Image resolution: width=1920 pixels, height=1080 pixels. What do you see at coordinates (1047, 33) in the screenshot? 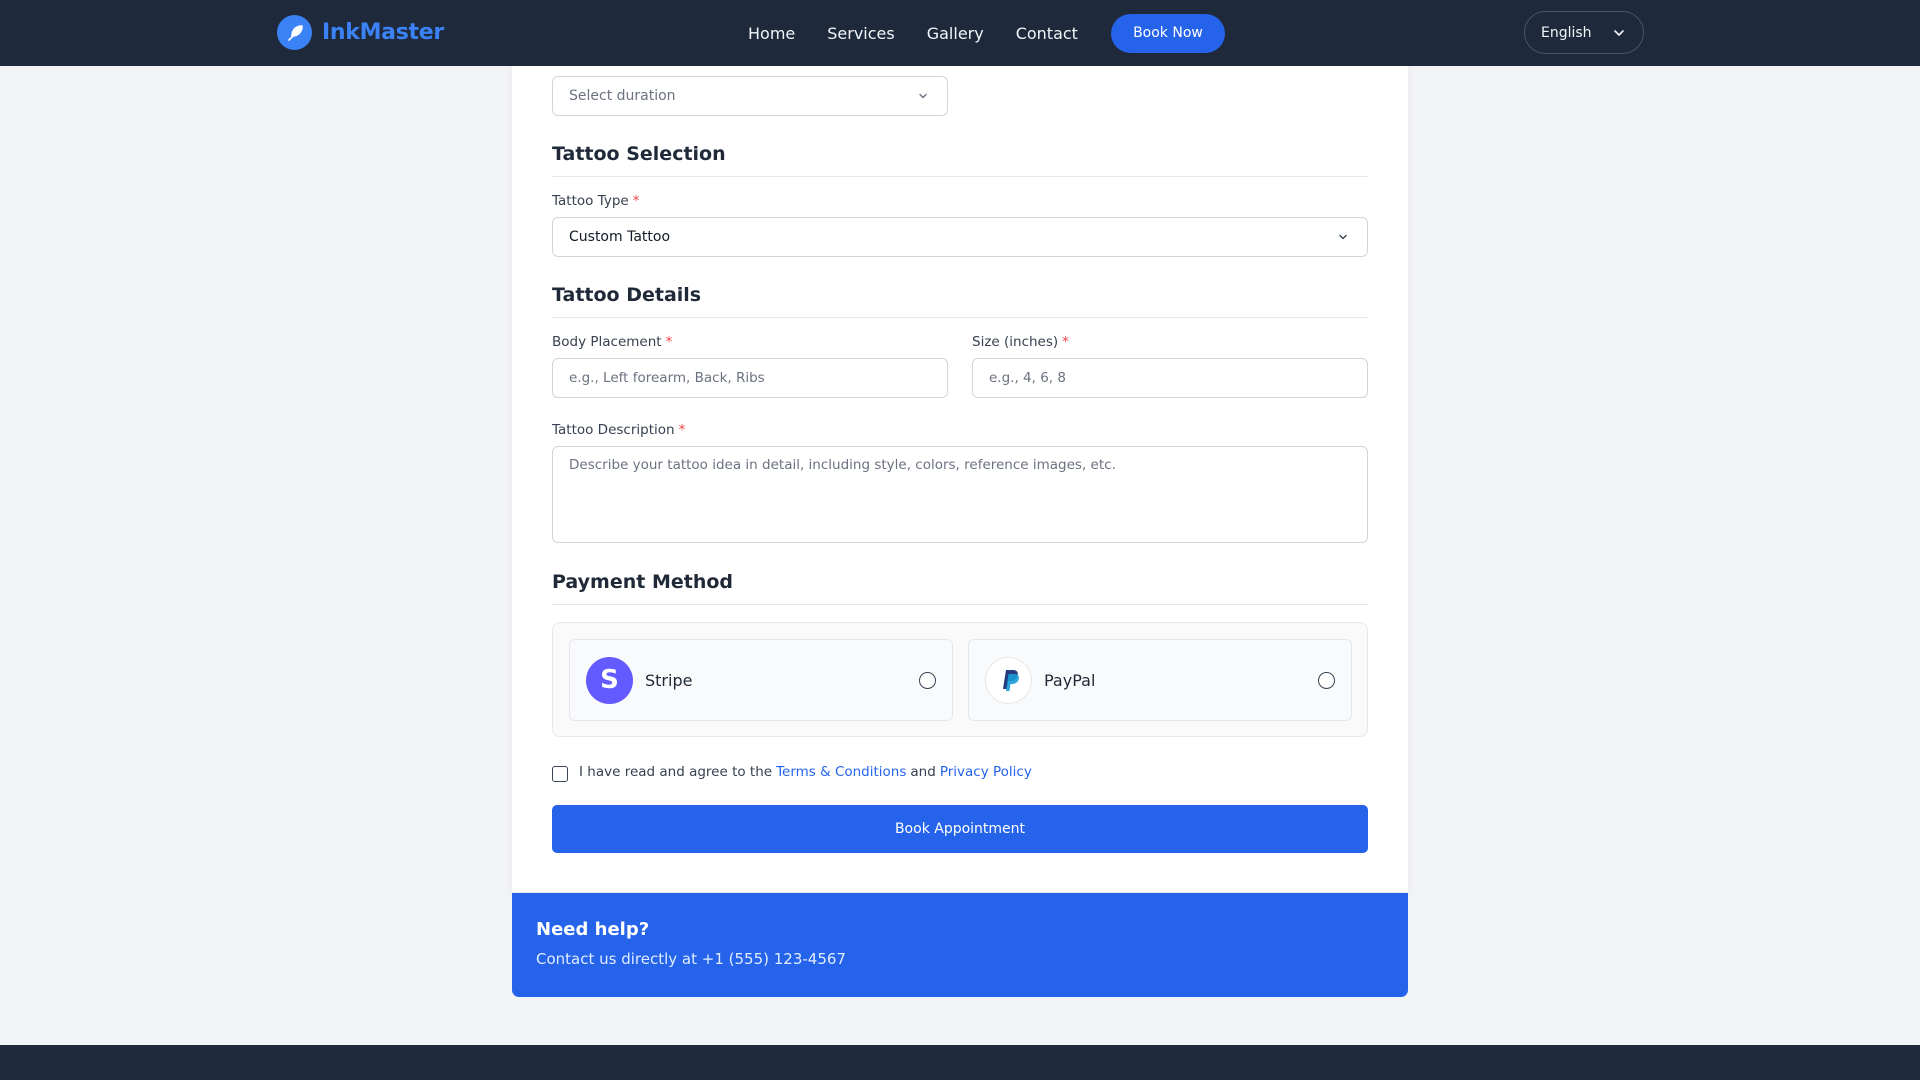
I see `nav-contact: Contact` at bounding box center [1047, 33].